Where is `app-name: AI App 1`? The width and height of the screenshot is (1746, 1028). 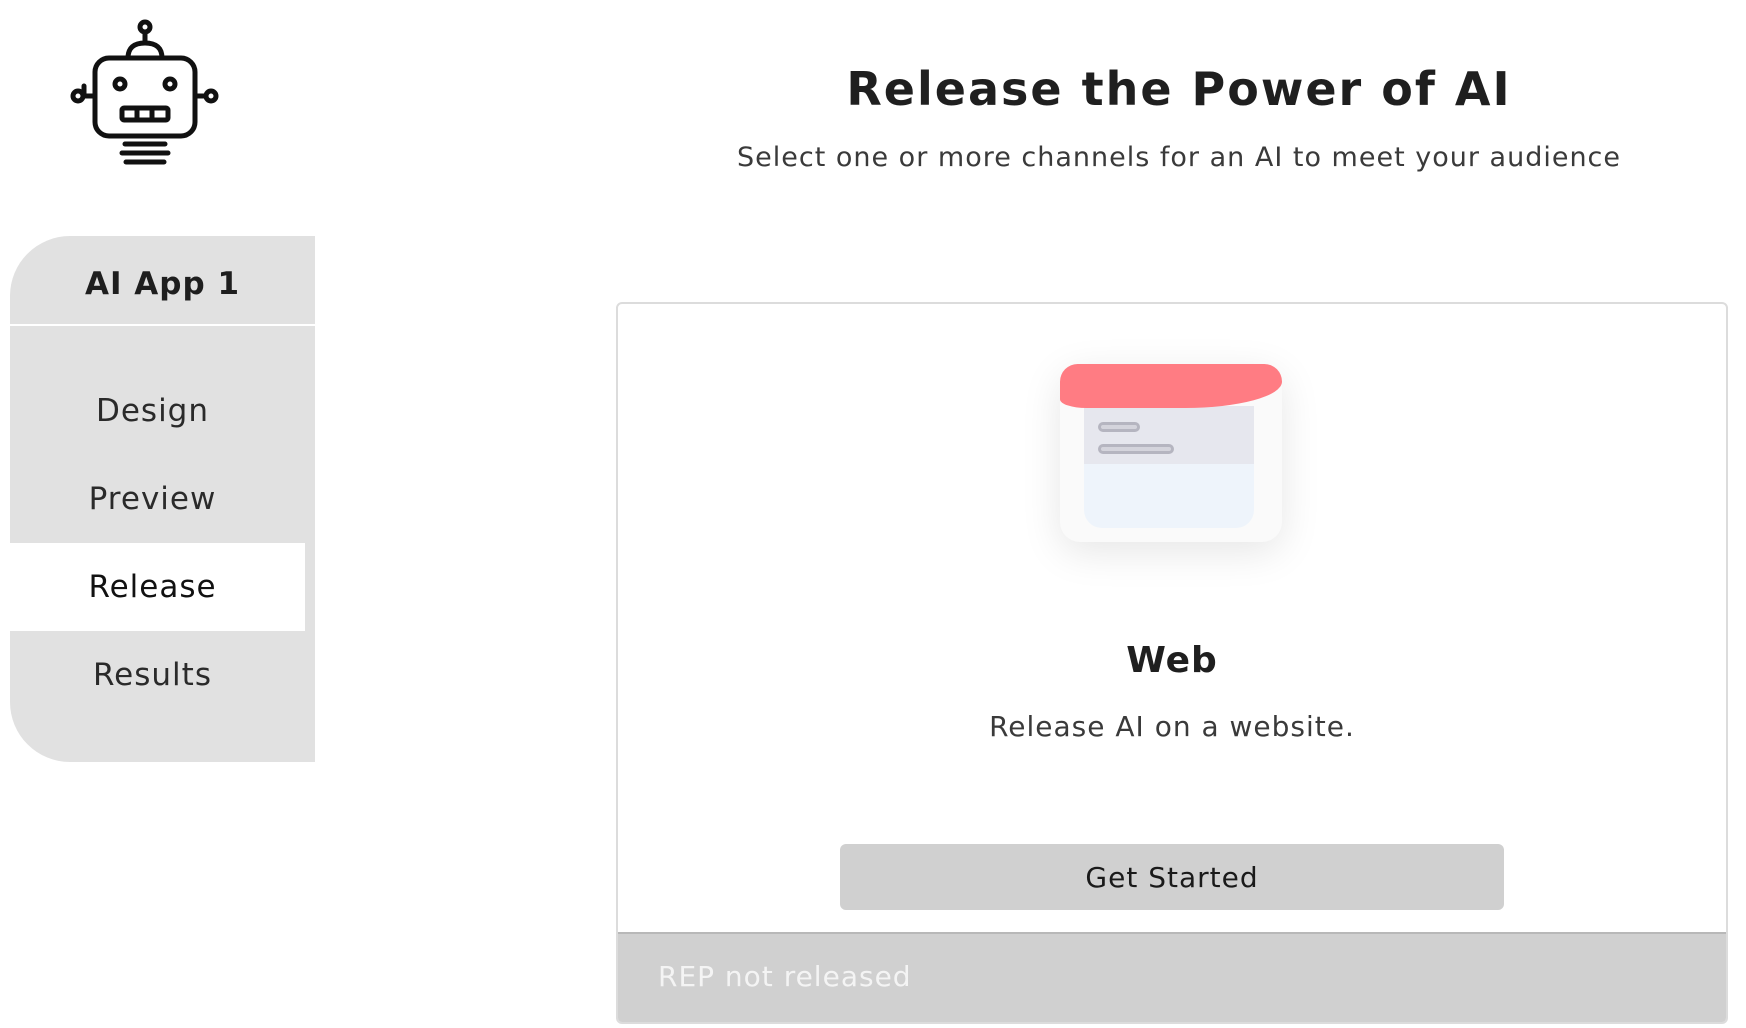 app-name: AI App 1 is located at coordinates (162, 281).